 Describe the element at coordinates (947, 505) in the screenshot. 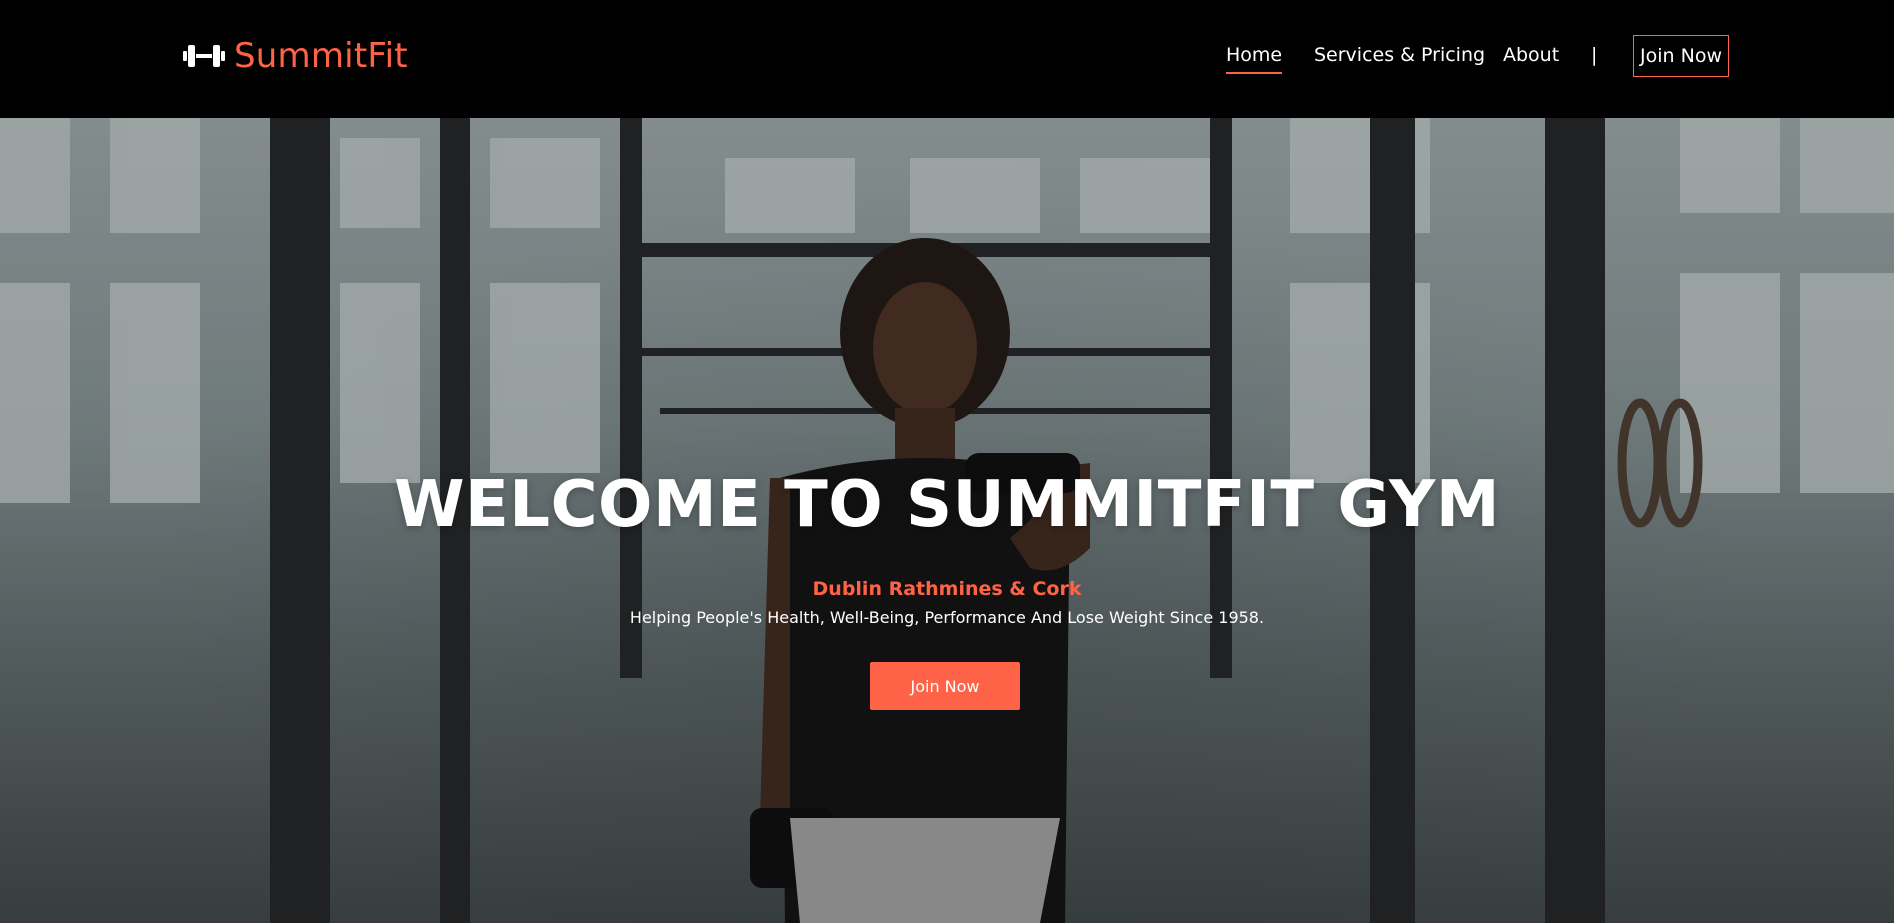

I see `hero-title: WELCOME TO SUMMITFIT GYM` at that location.